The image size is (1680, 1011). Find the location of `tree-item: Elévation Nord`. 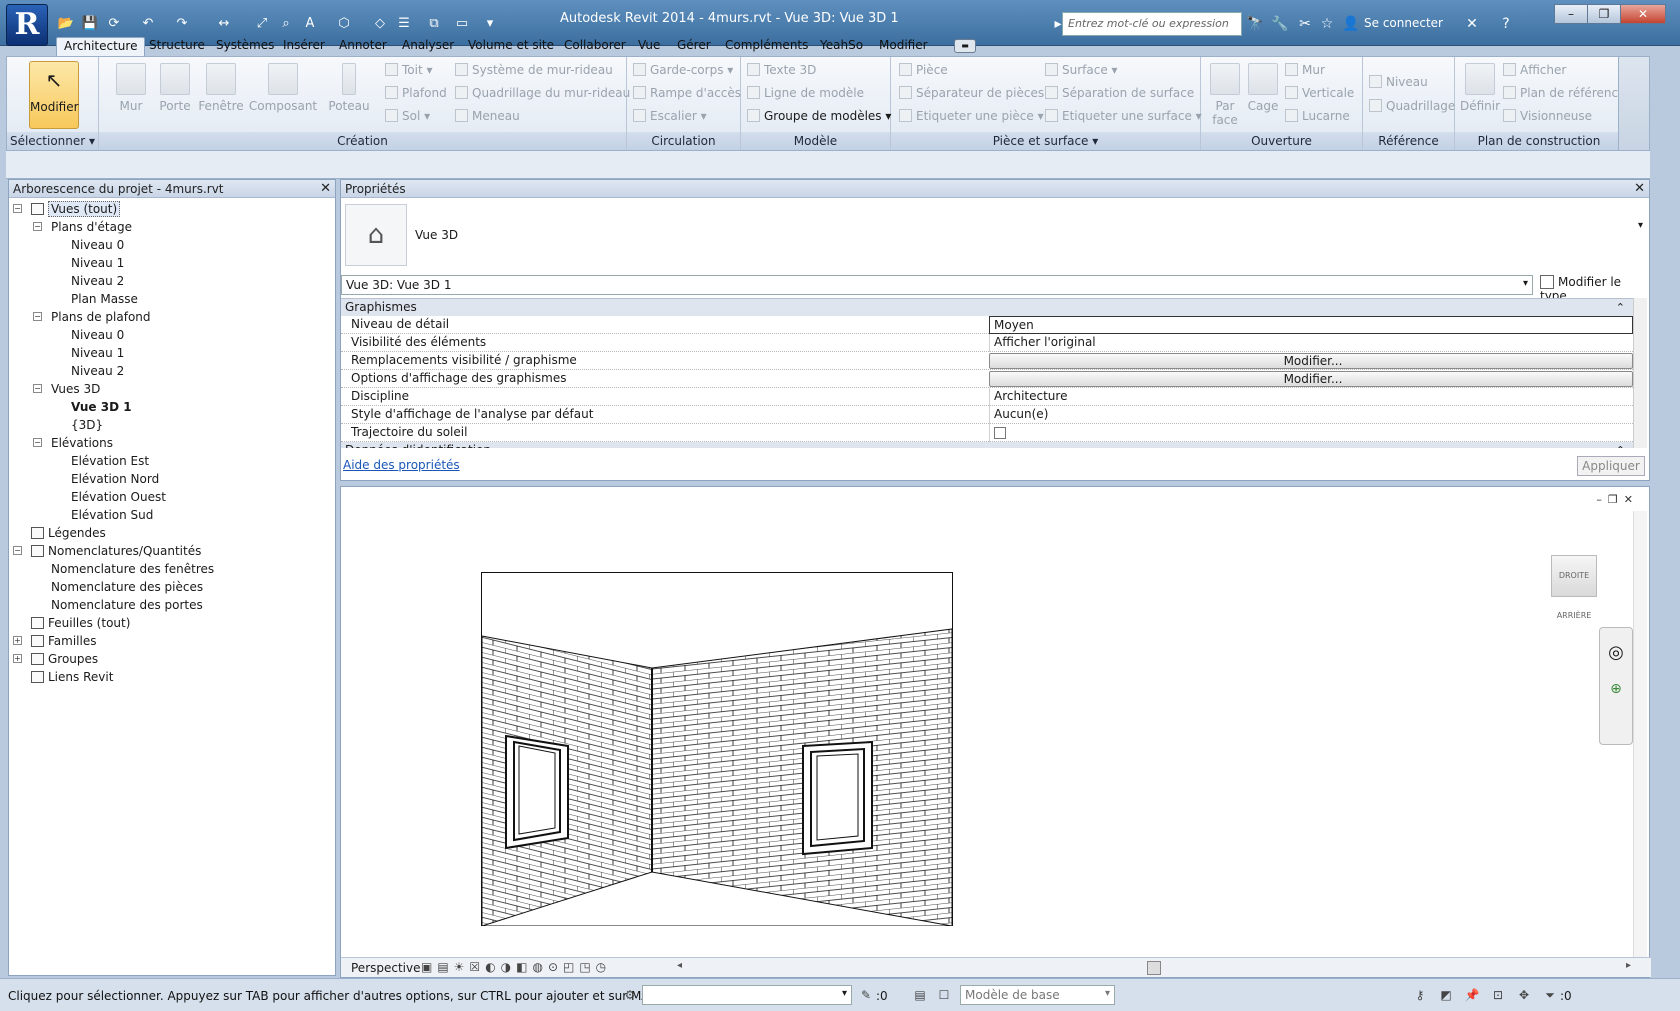

tree-item: Elévation Nord is located at coordinates (115, 479).